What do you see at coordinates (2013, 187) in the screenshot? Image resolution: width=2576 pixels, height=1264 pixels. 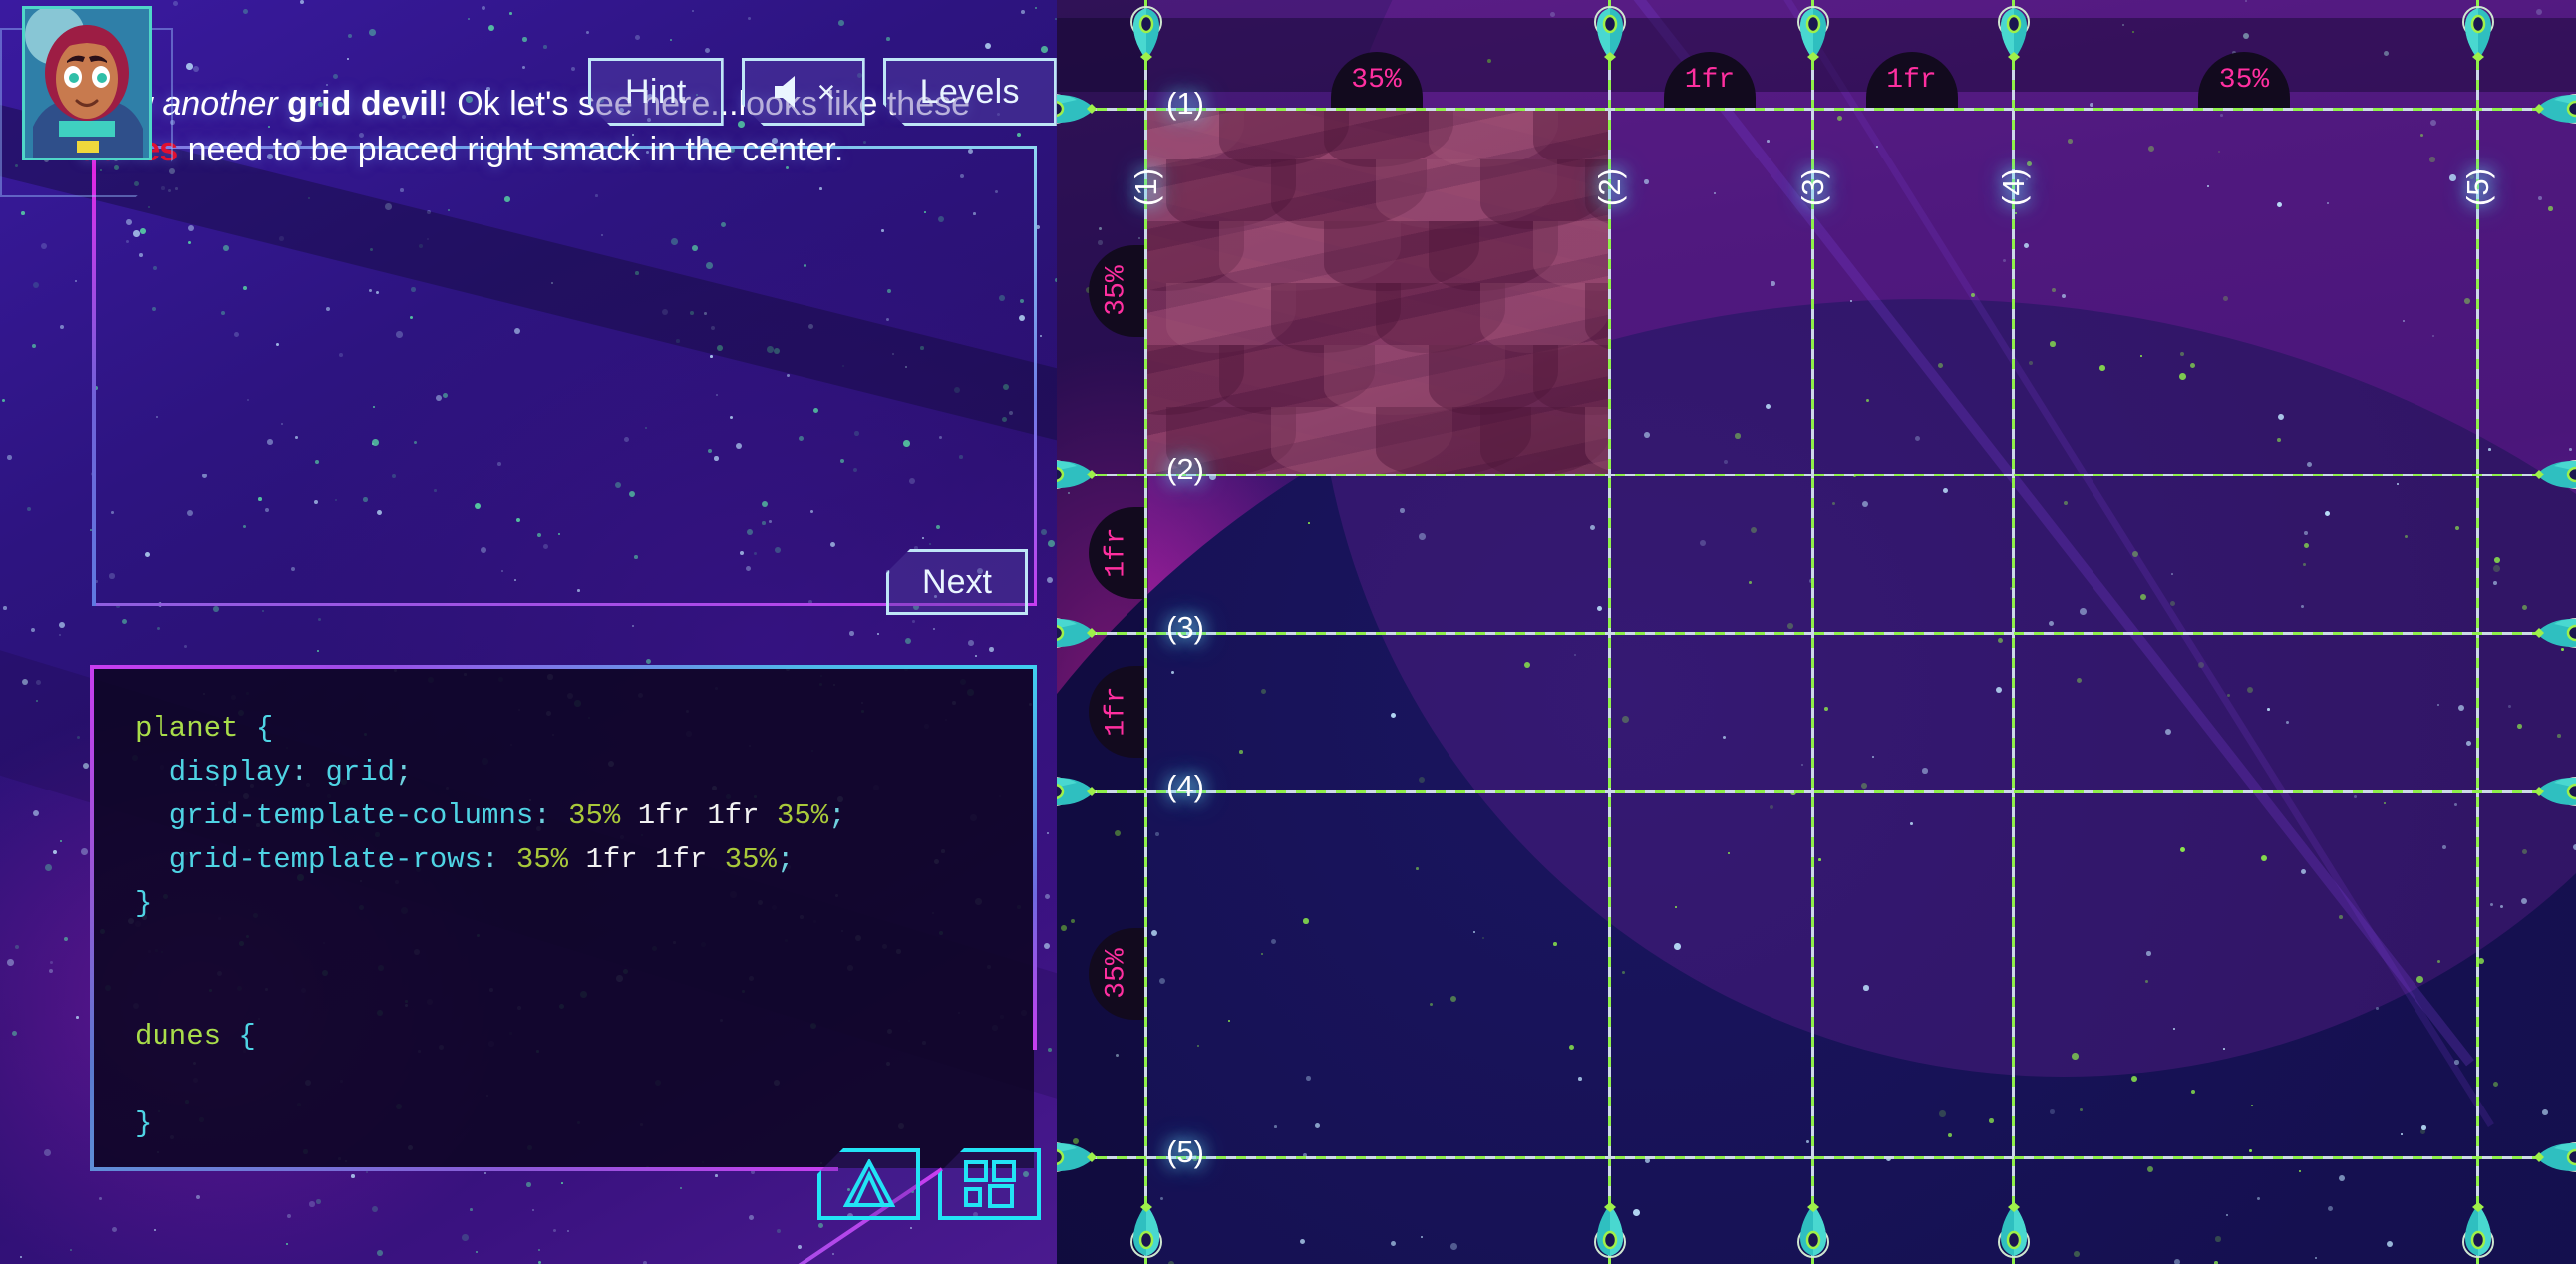 I see `column-line-label-4: (4)` at bounding box center [2013, 187].